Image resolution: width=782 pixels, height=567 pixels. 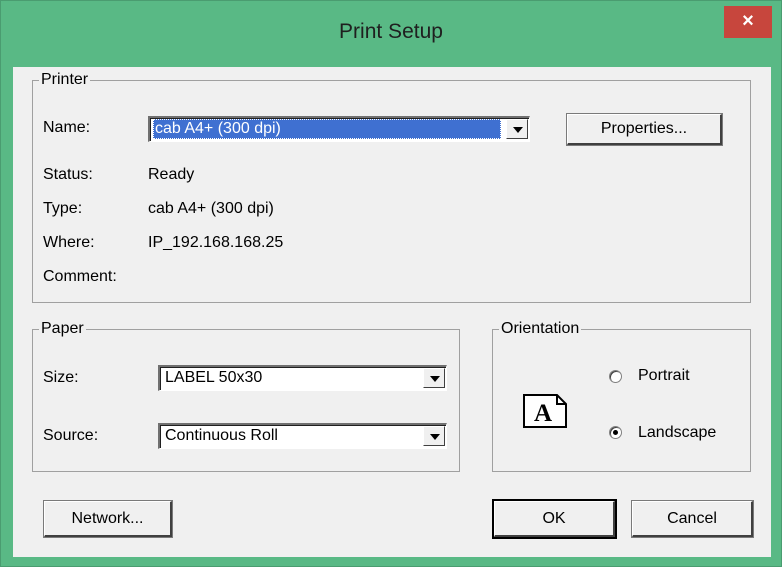 What do you see at coordinates (327, 129) in the screenshot?
I see `printer-name-value: cab A4+ (300 dpi)` at bounding box center [327, 129].